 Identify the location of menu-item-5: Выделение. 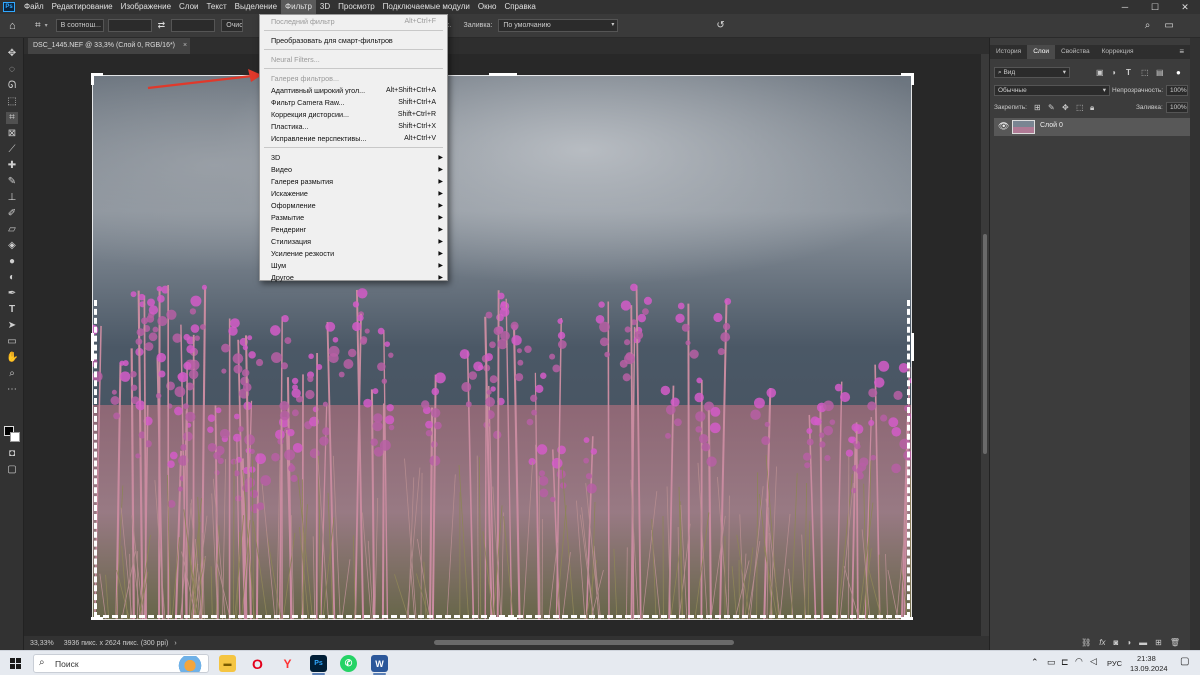
(256, 7).